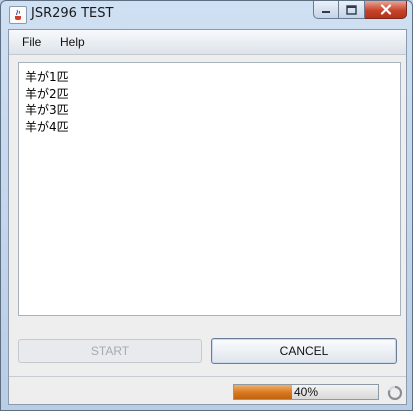 This screenshot has height=411, width=413. Describe the element at coordinates (31, 42) in the screenshot. I see `menu-file: File` at that location.